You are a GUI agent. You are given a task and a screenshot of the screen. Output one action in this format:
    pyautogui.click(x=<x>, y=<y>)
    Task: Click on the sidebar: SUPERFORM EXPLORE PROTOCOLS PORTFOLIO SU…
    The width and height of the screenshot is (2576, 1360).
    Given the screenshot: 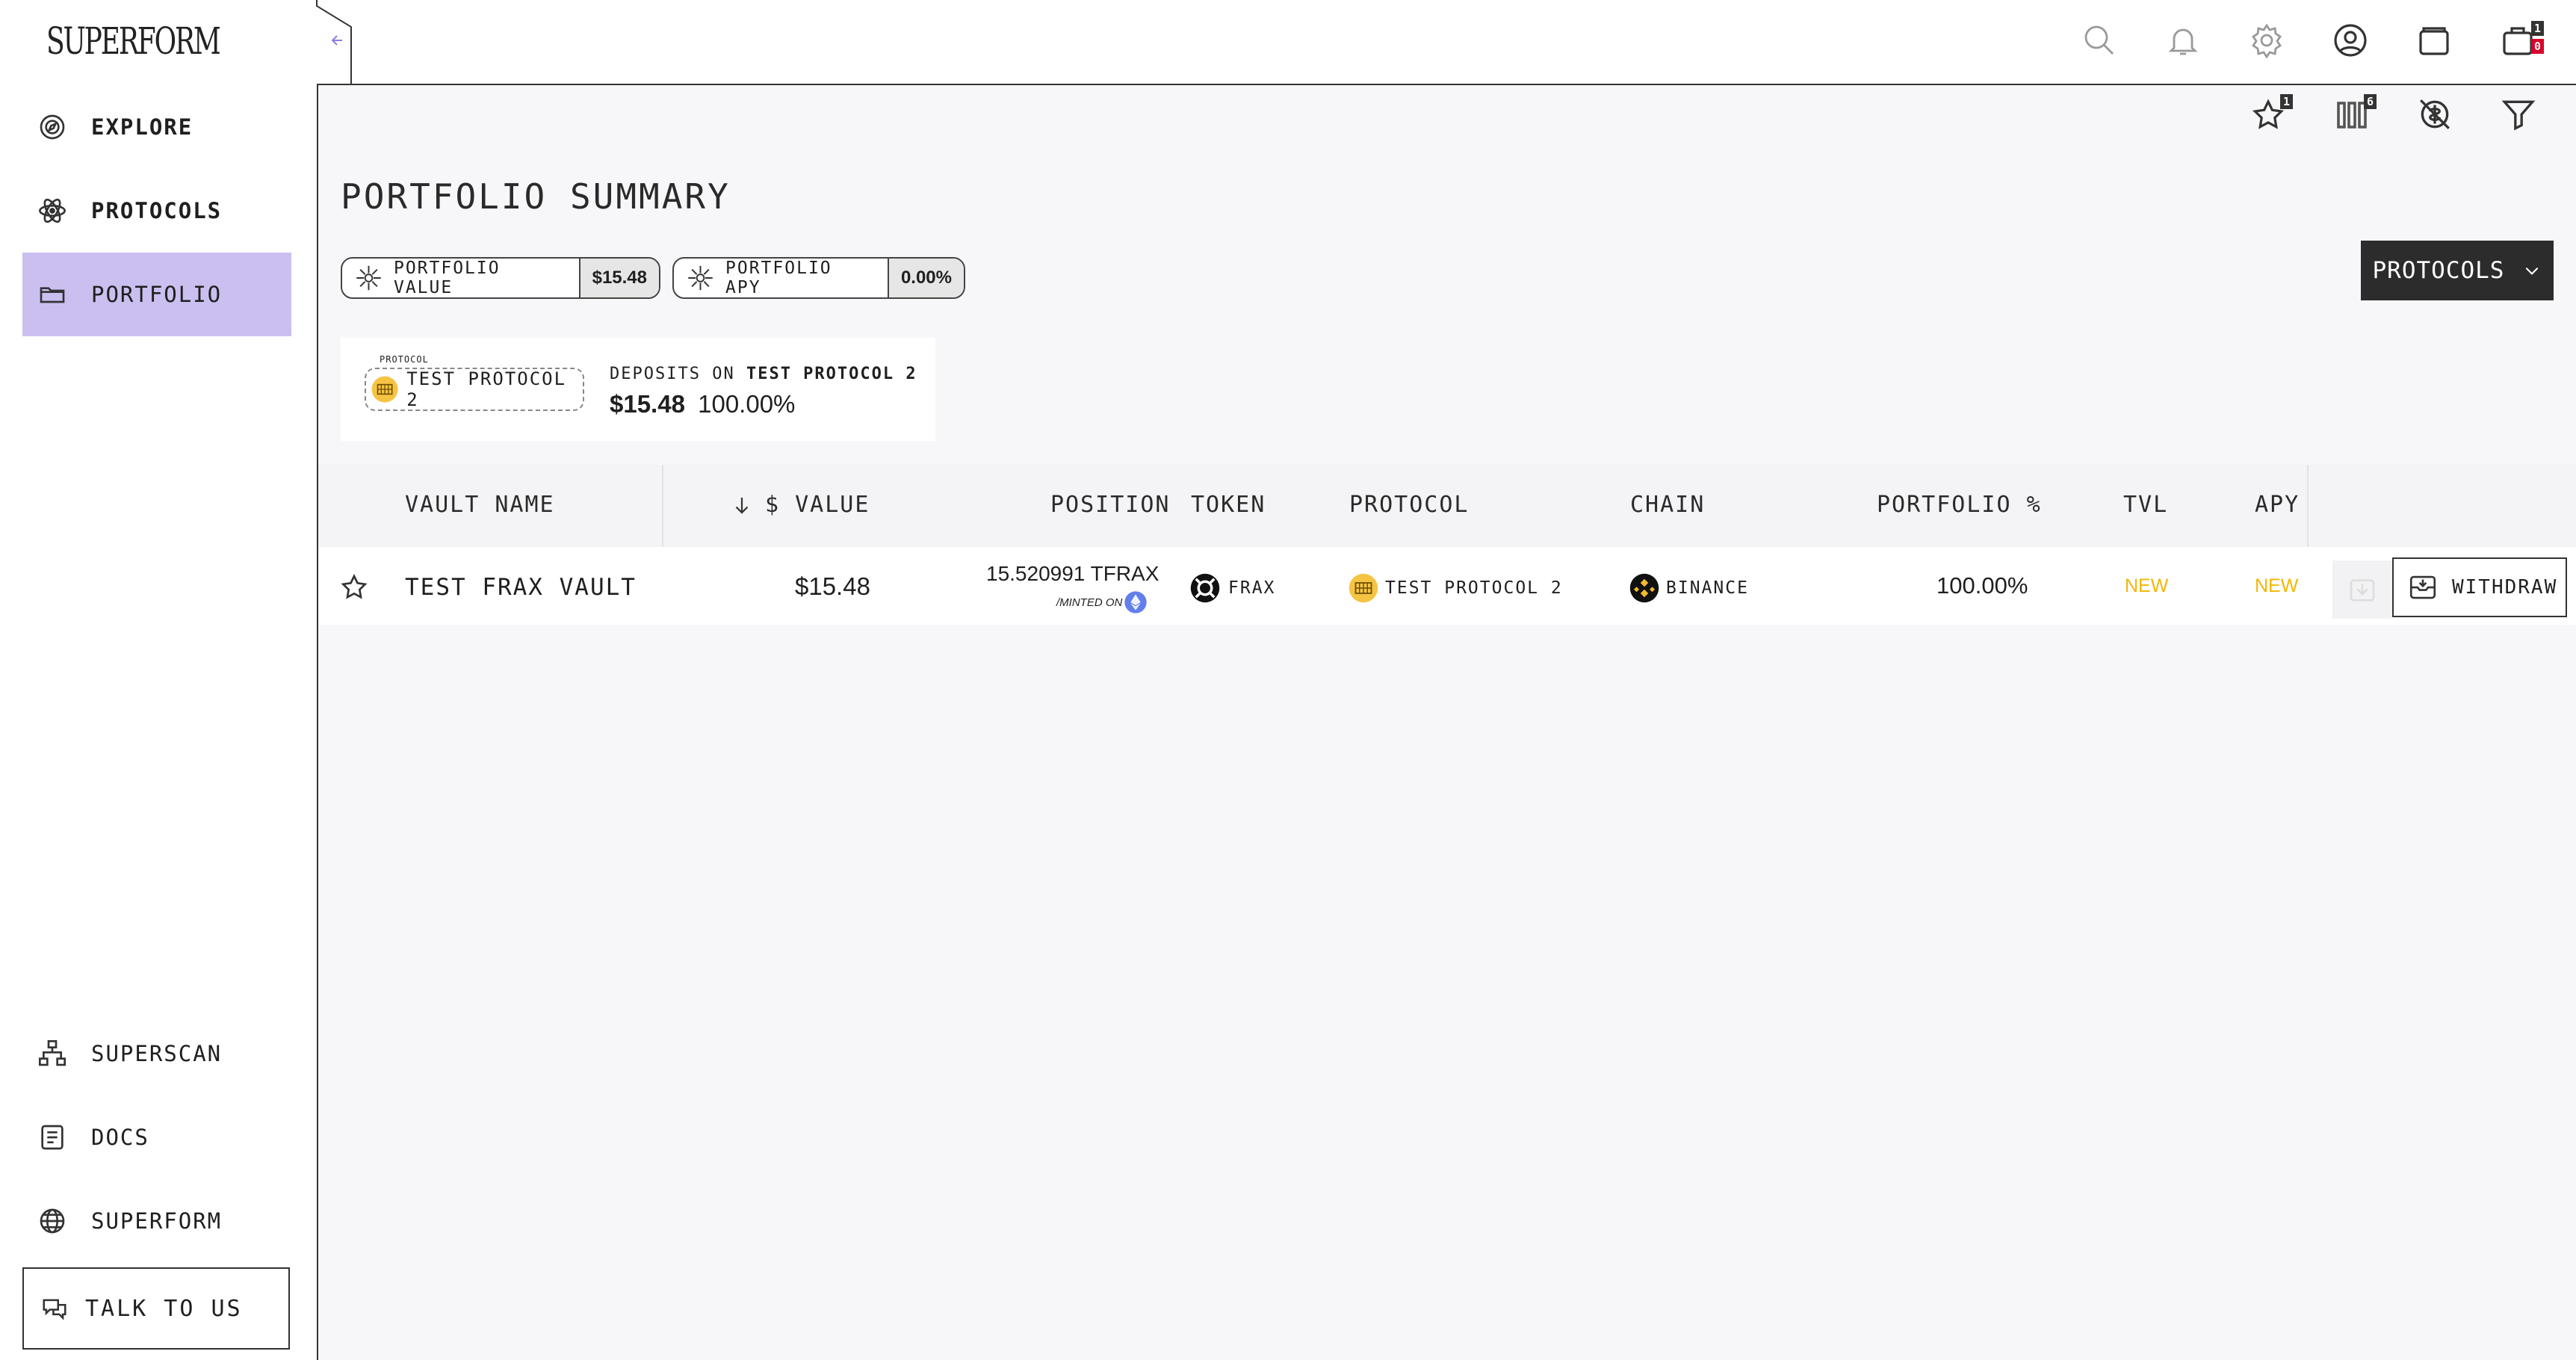 What is the action you would take?
    pyautogui.click(x=158, y=680)
    